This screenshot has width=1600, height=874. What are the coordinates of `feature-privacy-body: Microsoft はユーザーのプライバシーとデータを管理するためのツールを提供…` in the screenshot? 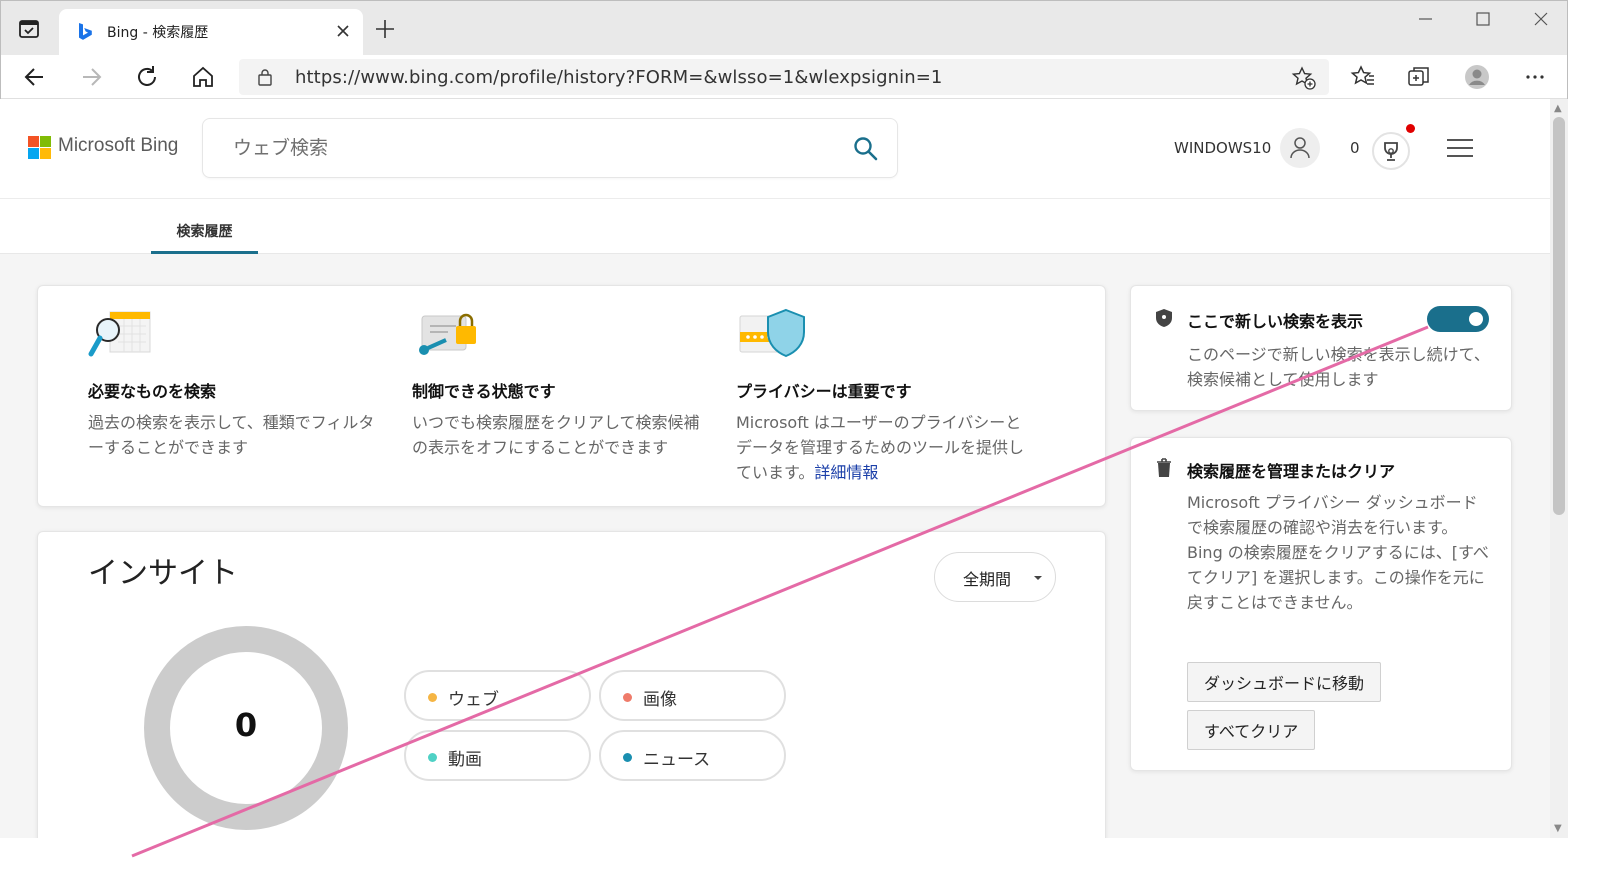 It's located at (880, 447).